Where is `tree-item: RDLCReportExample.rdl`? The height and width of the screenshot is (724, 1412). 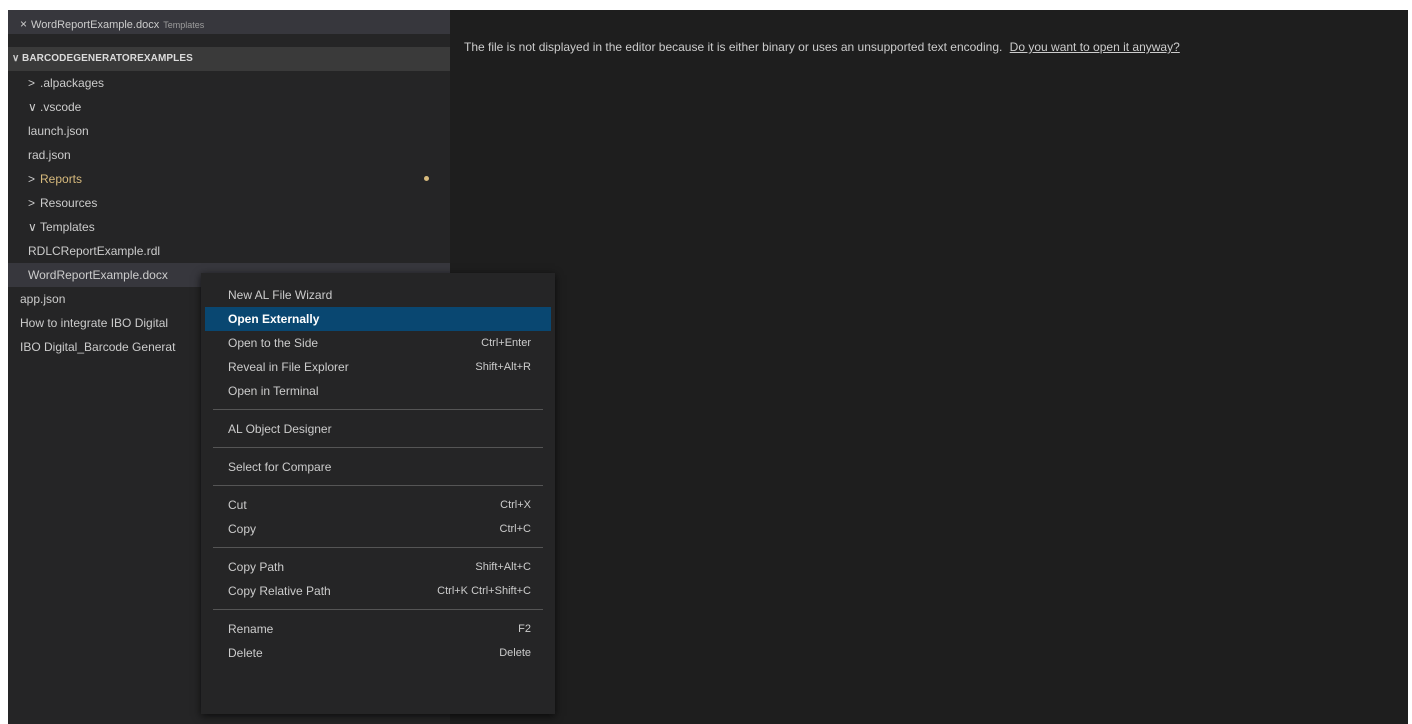
tree-item: RDLCReportExample.rdl is located at coordinates (229, 251).